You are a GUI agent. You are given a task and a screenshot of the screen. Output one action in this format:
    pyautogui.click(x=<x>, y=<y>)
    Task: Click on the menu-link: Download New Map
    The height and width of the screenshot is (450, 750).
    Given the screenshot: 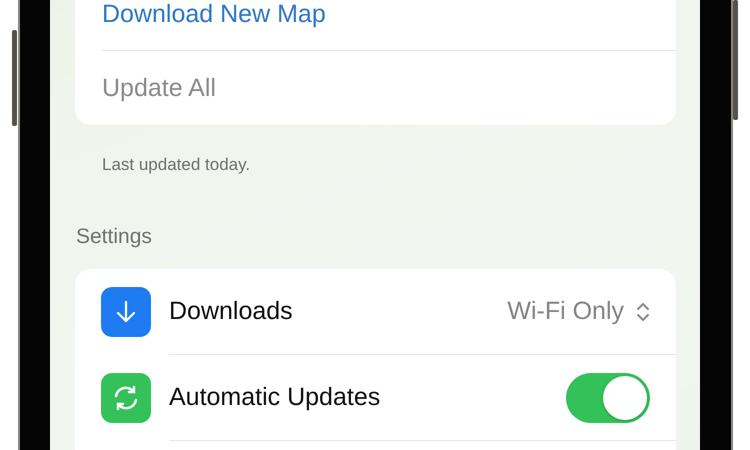 What is the action you would take?
    pyautogui.click(x=389, y=25)
    